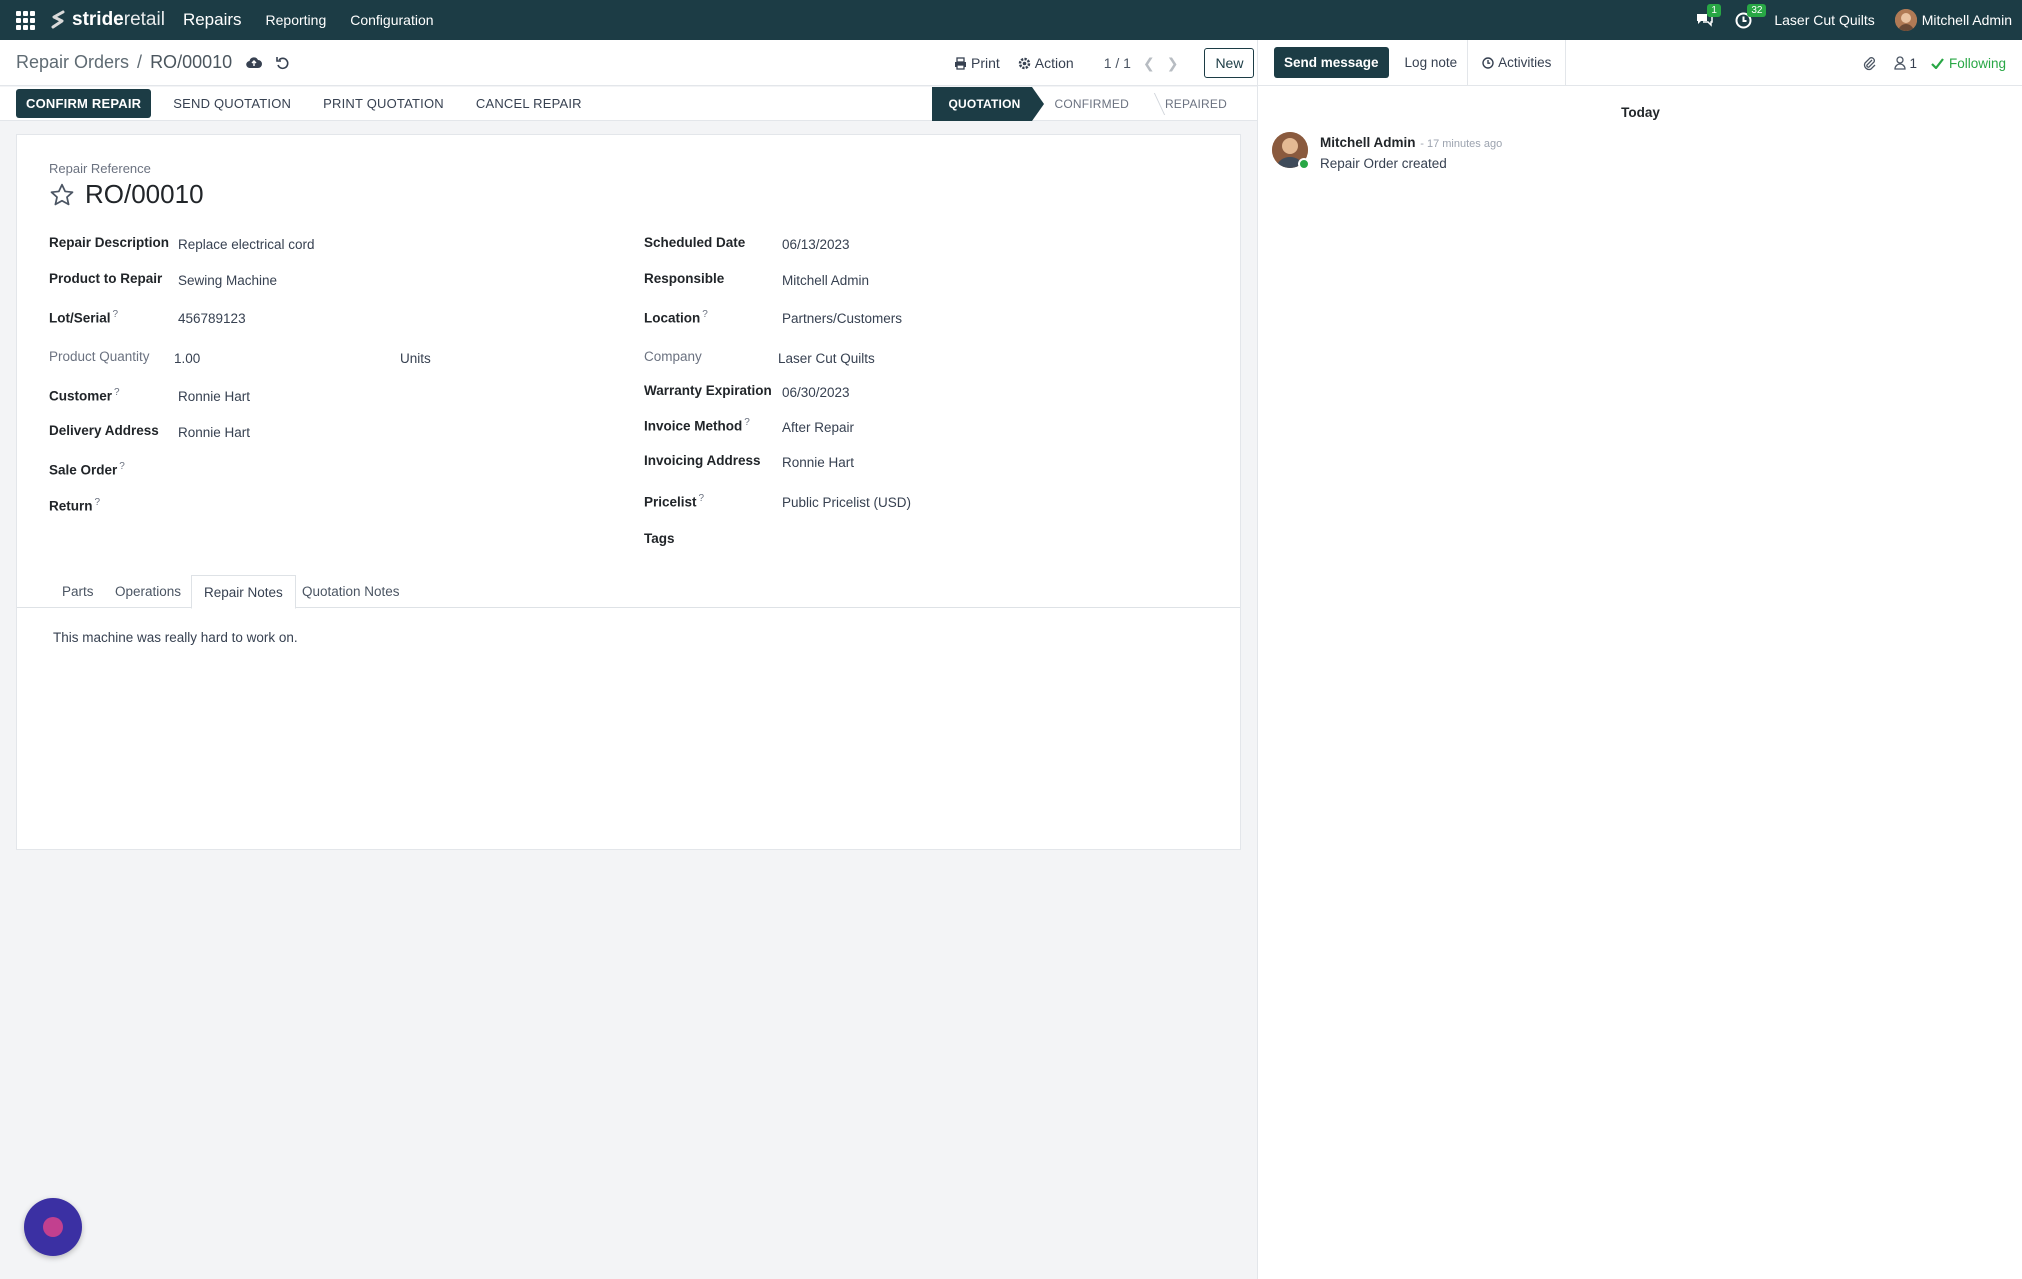 This screenshot has height=1279, width=2022. I want to click on return-field, so click(328, 506).